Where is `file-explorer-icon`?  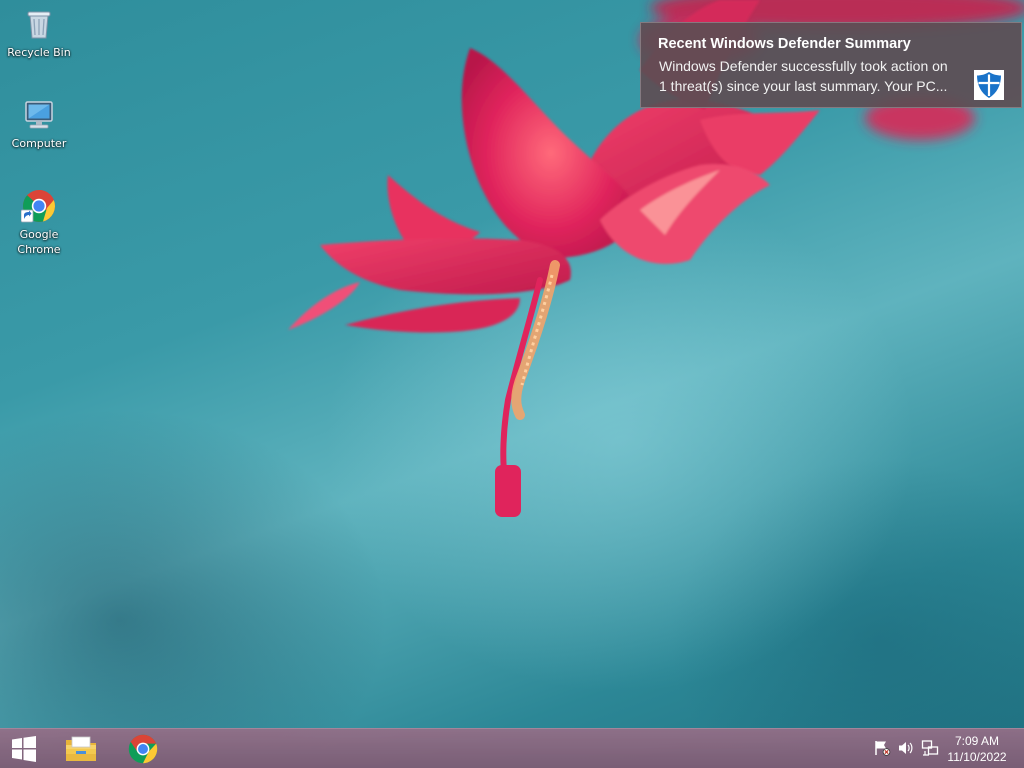 file-explorer-icon is located at coordinates (81, 748).